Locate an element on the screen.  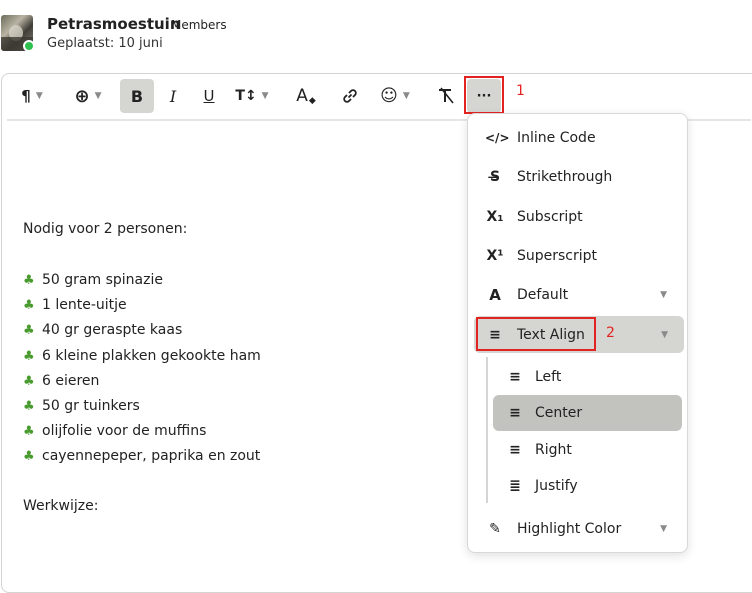
ingredient-item: ♣ cayennepeper, paprika en zout is located at coordinates (141, 456).